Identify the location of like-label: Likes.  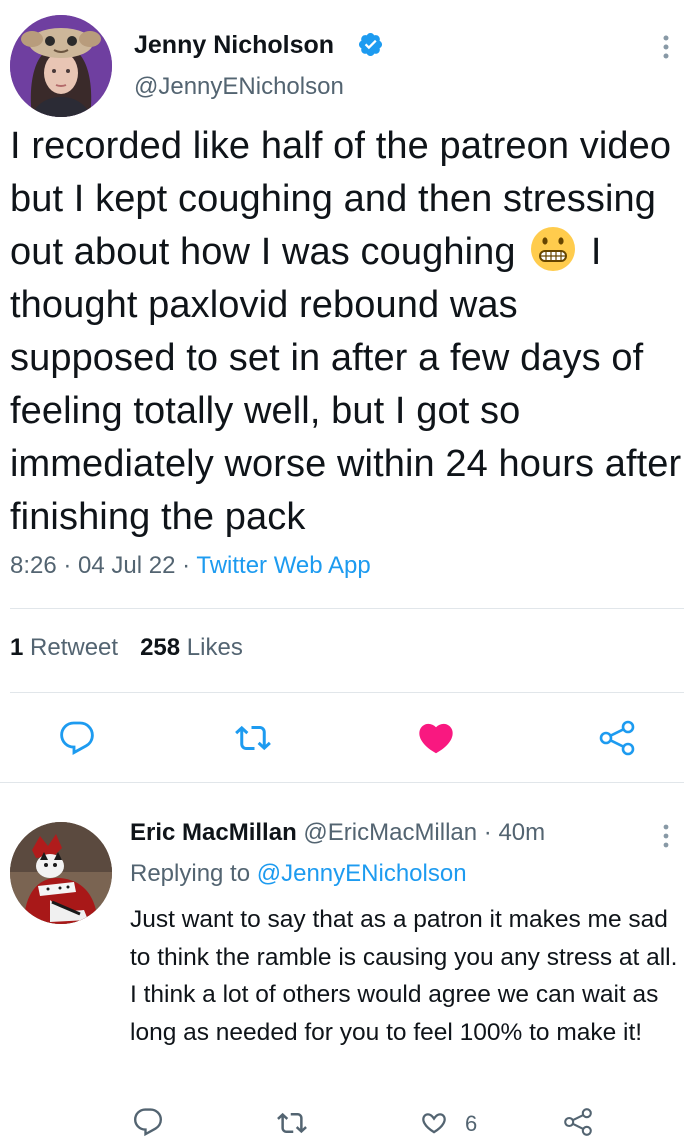
(214, 647).